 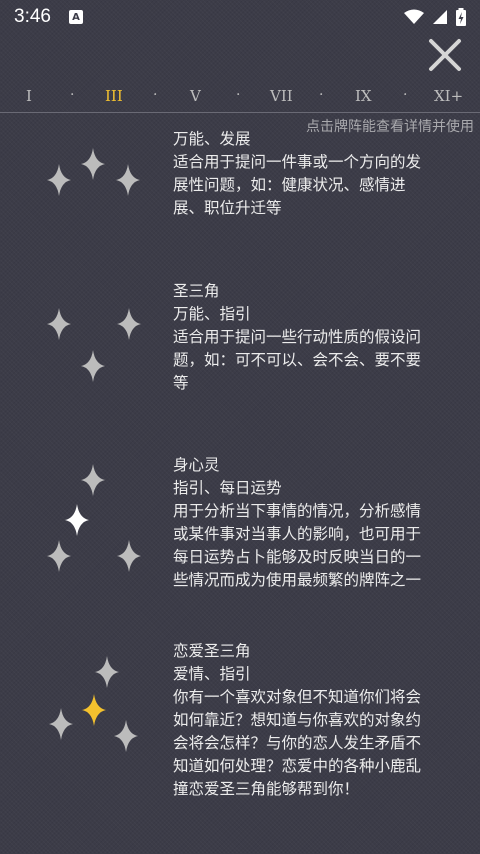 I want to click on spread-line: 恋爱圣三角, so click(x=212, y=651).